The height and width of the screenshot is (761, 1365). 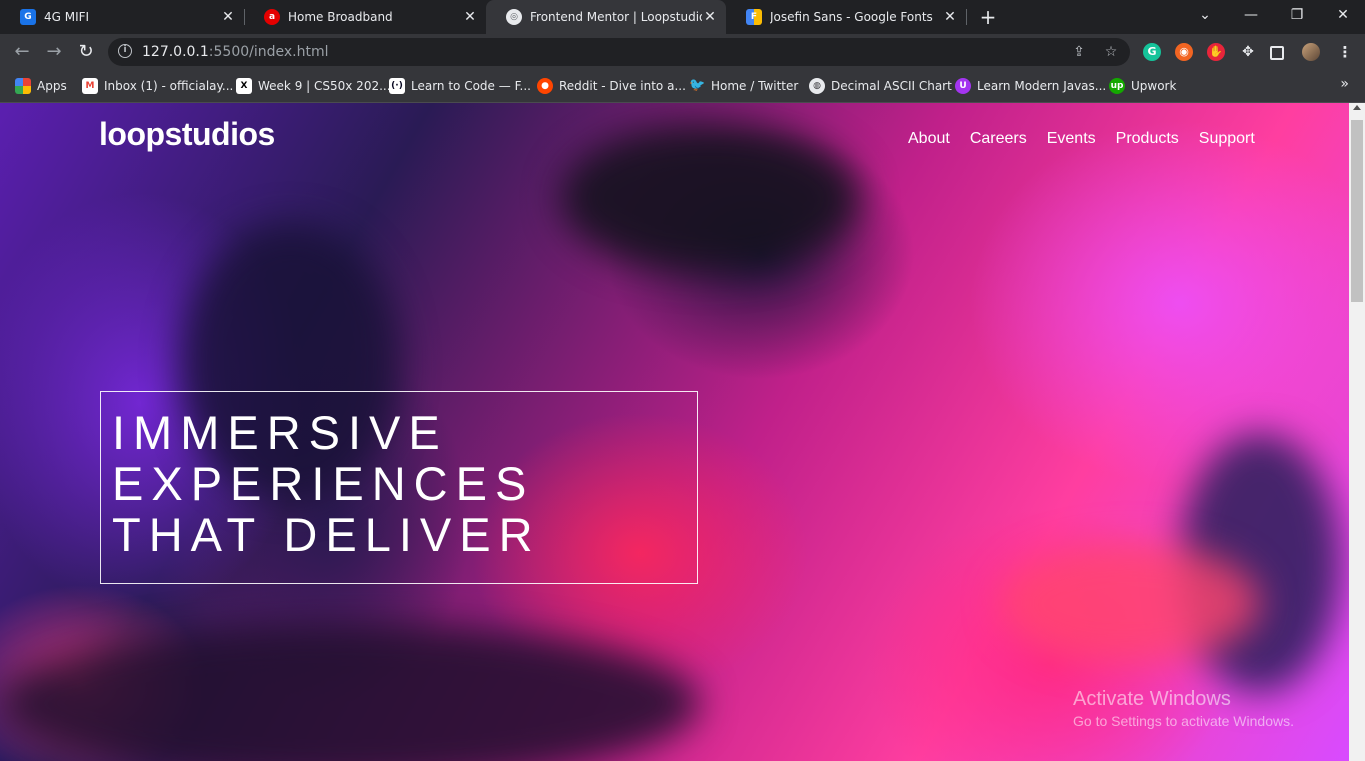 I want to click on url-text: 127.0.0.1:5500/index.html, so click(x=235, y=52).